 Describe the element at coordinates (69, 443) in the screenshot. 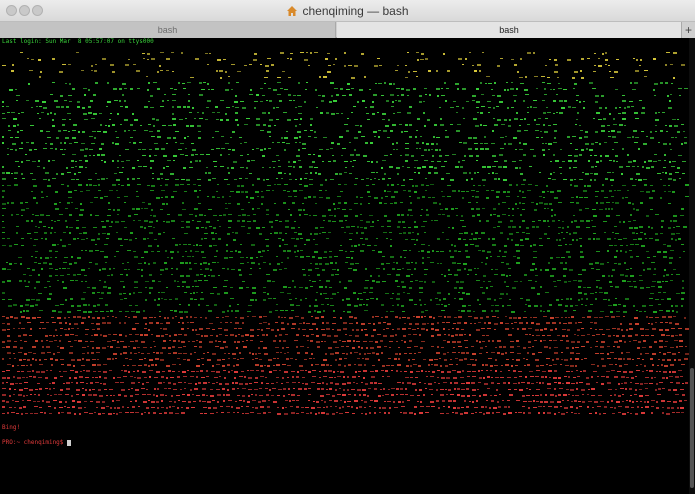

I see `text-cursor` at that location.